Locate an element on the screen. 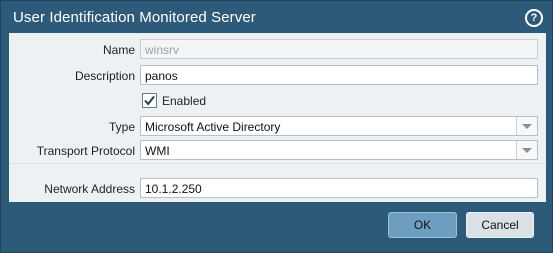  type-row: Type Microsoft Active Directory is located at coordinates (277, 127).